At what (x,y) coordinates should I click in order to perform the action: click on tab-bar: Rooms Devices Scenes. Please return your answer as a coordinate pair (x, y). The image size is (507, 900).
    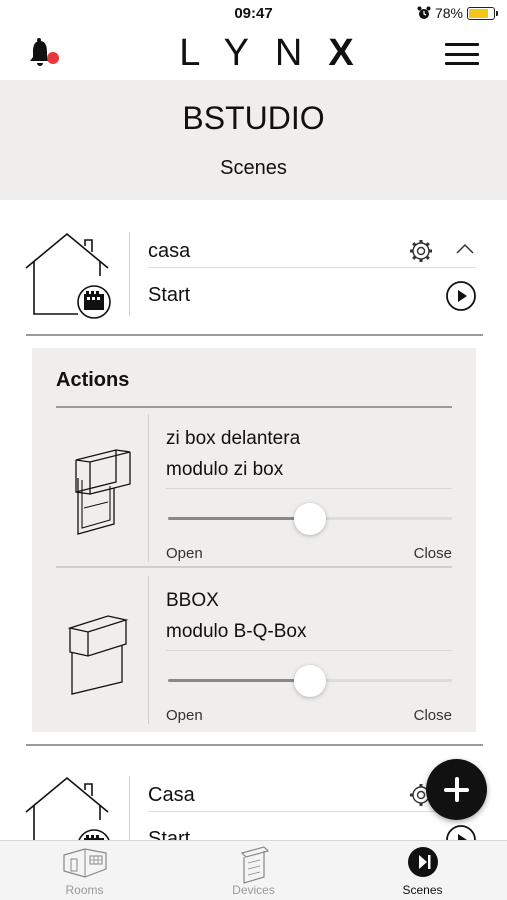
    Looking at the image, I should click on (253, 870).